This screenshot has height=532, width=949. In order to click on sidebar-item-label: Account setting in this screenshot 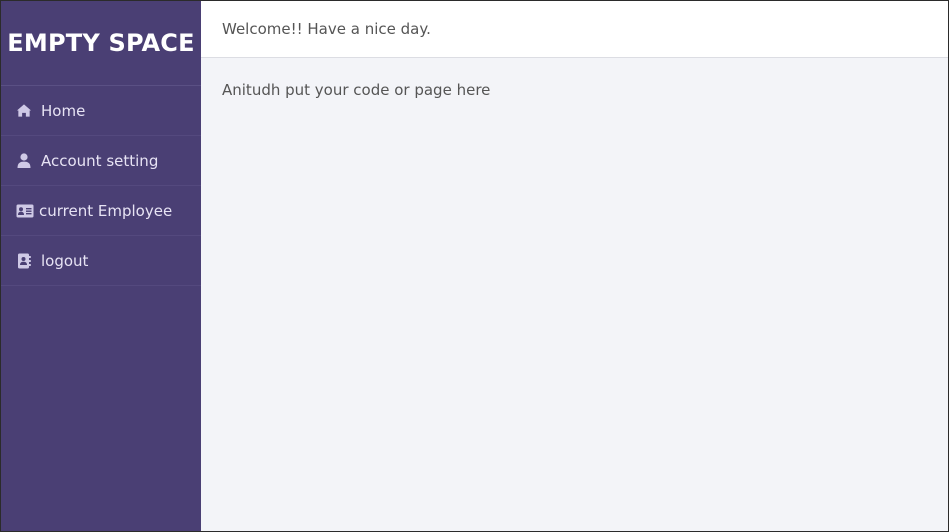, I will do `click(100, 160)`.